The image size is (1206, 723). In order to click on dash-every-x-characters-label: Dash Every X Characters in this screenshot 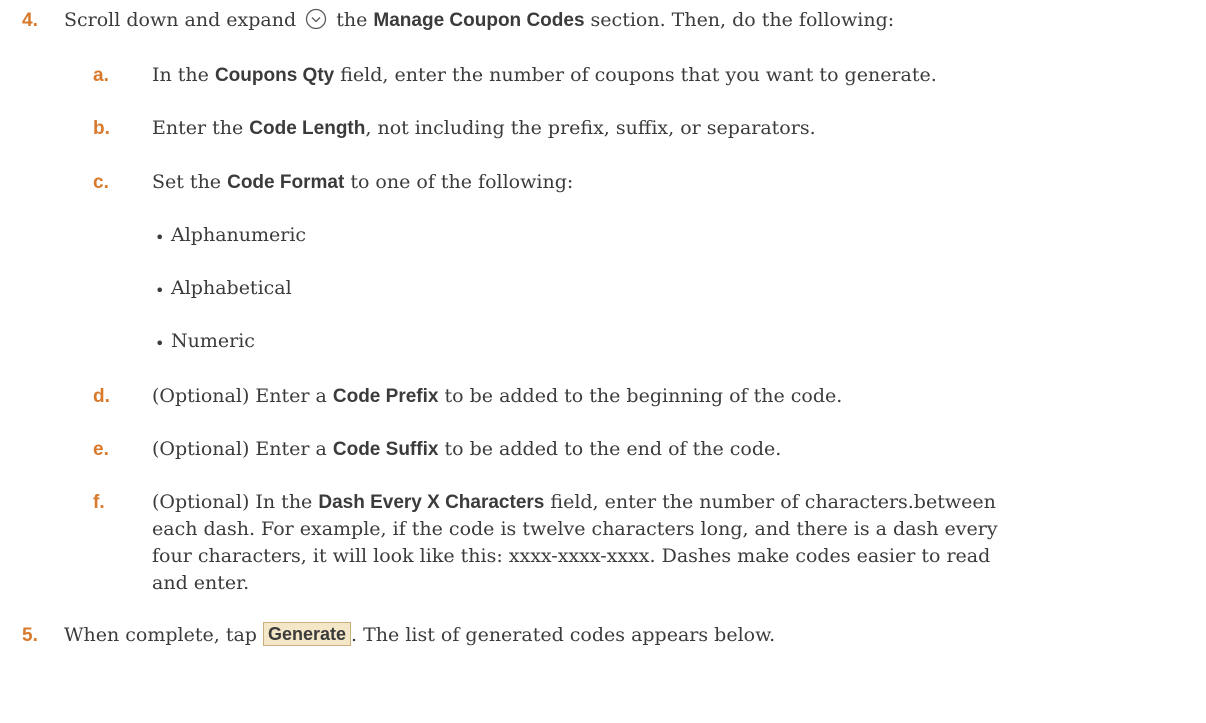, I will do `click(431, 502)`.